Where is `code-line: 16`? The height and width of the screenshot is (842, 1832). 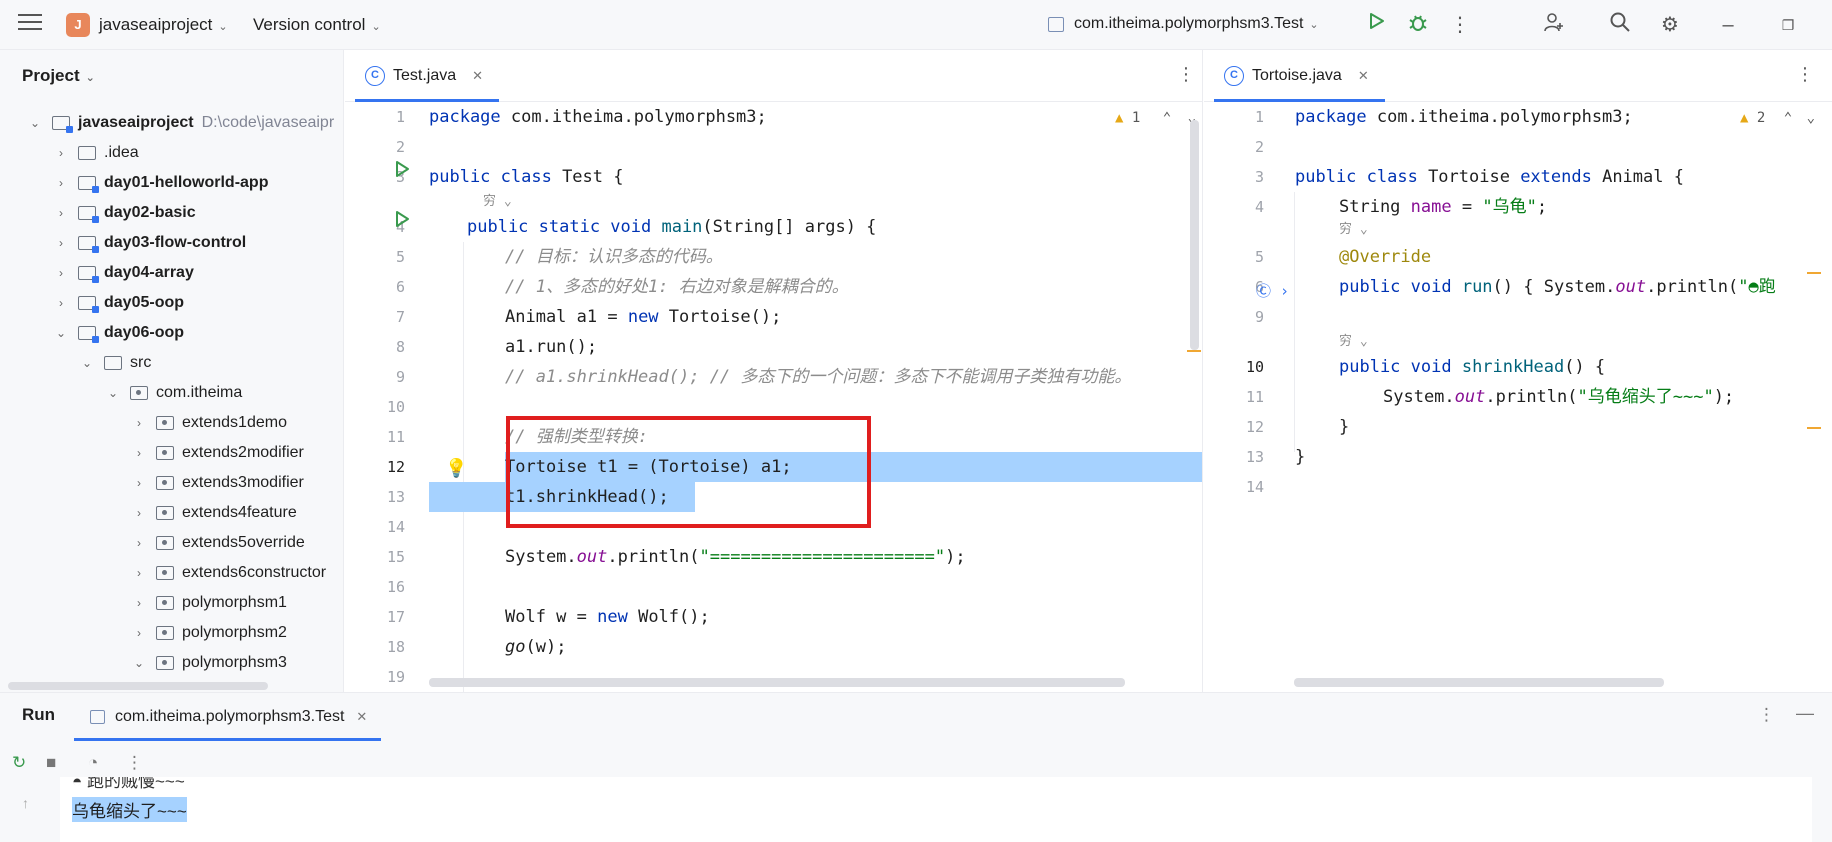 code-line: 16 is located at coordinates (773, 587).